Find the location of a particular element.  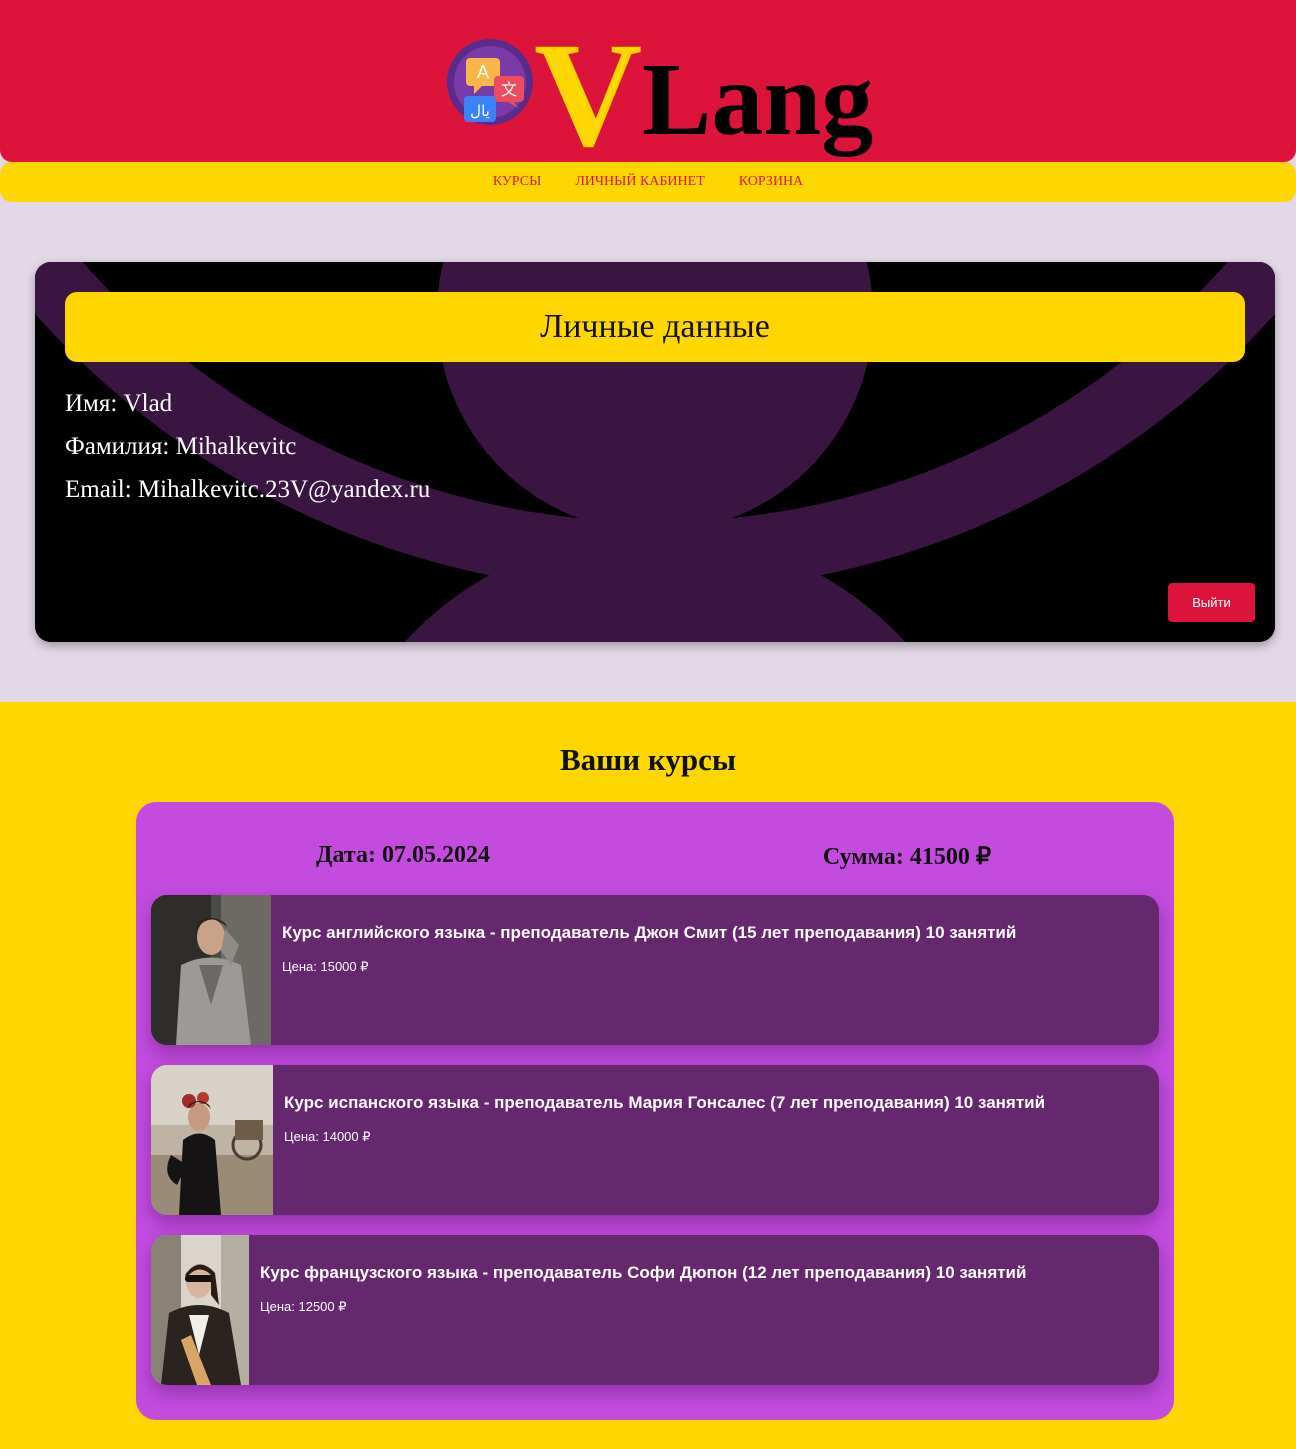

logout-button: Выйти is located at coordinates (1211, 602).